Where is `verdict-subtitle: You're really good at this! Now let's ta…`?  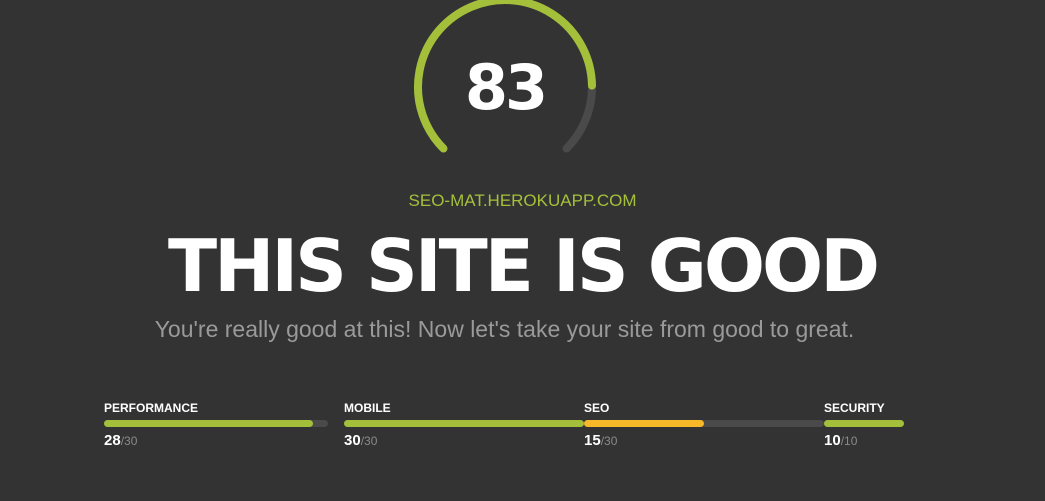 verdict-subtitle: You're really good at this! Now let's ta… is located at coordinates (504, 329).